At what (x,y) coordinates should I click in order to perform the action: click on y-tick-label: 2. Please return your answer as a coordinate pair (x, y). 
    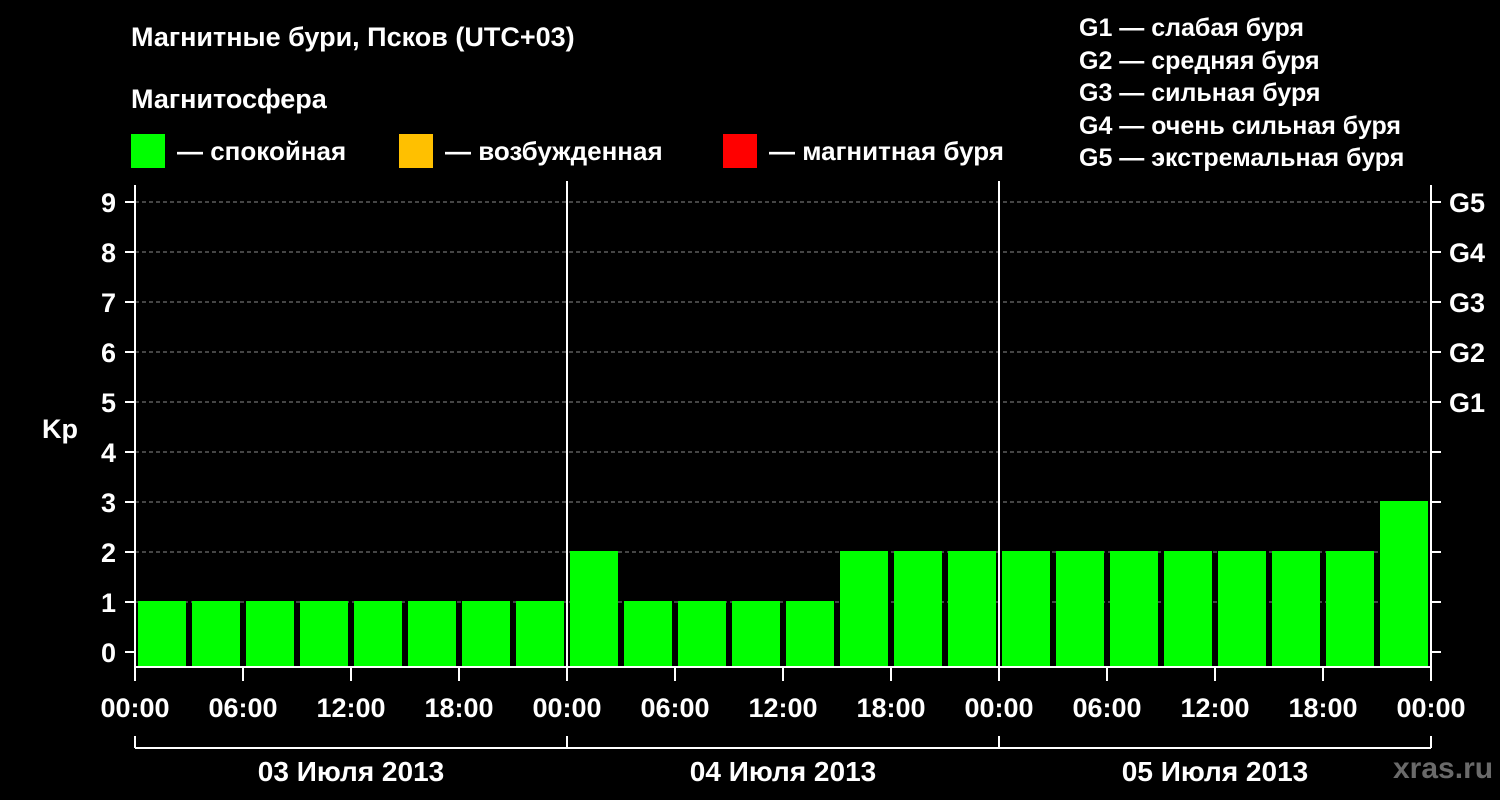
    Looking at the image, I should click on (108, 553).